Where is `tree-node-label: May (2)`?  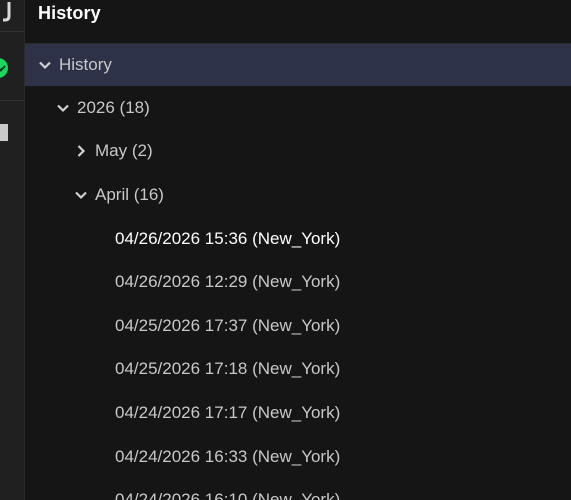 tree-node-label: May (2) is located at coordinates (124, 151).